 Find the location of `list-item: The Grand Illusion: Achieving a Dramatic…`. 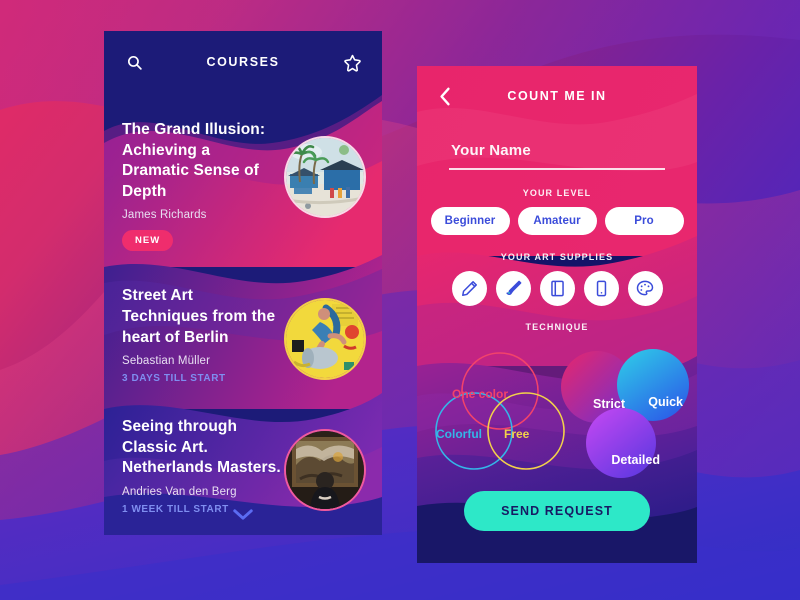

list-item: The Grand Illusion: Achieving a Dramatic… is located at coordinates (243, 186).